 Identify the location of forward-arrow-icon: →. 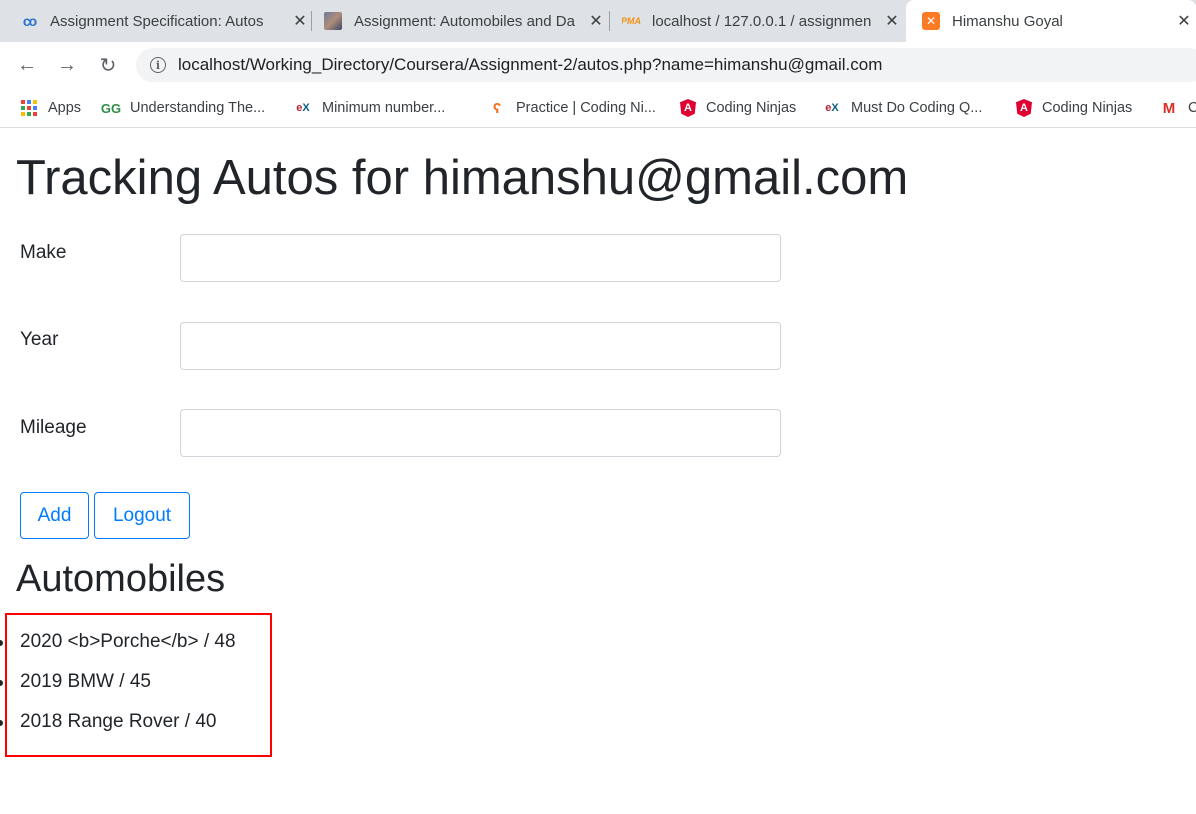
(67, 65).